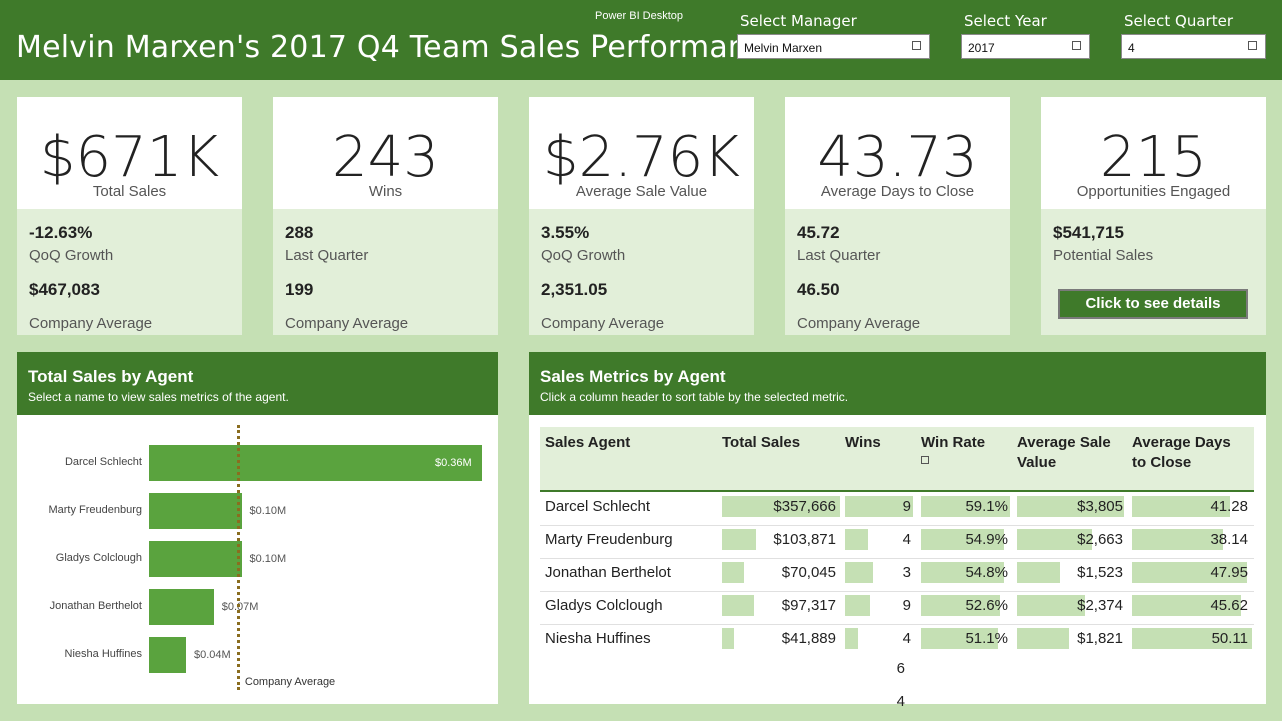 This screenshot has width=1282, height=721. I want to click on quarter-dropdown: 4, so click(1193, 46).